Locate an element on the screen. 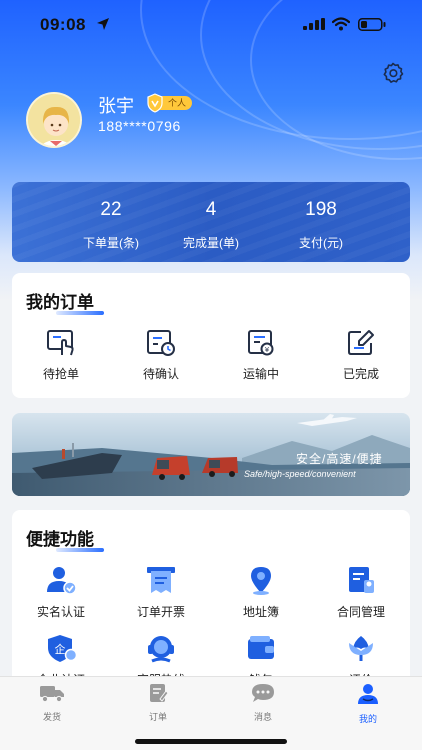 Image resolution: width=422 pixels, height=750 pixels. person-icon is located at coordinates (368, 694).